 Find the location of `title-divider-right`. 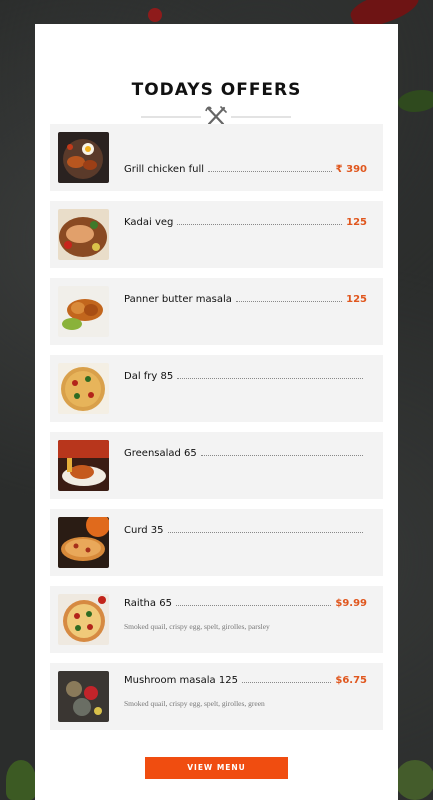

title-divider-right is located at coordinates (261, 117).